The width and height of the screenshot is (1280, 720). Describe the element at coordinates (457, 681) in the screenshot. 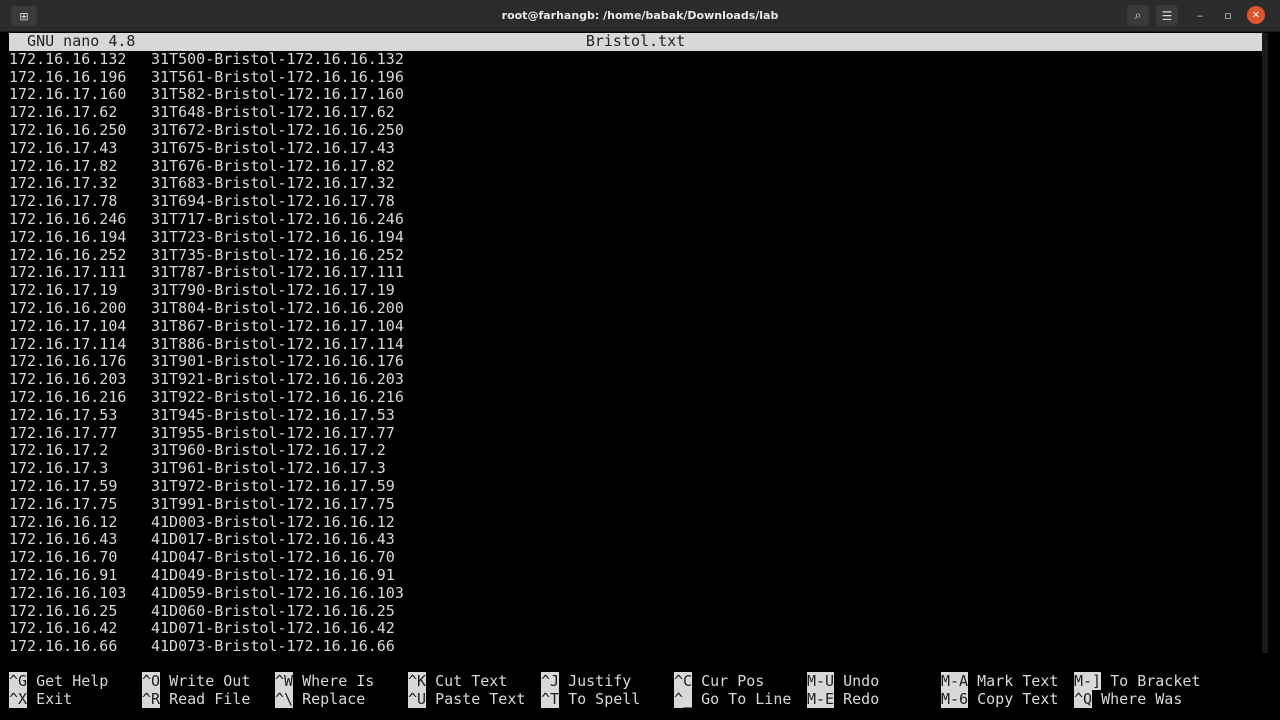

I see `shortcut-item: ^K Cut Text` at that location.